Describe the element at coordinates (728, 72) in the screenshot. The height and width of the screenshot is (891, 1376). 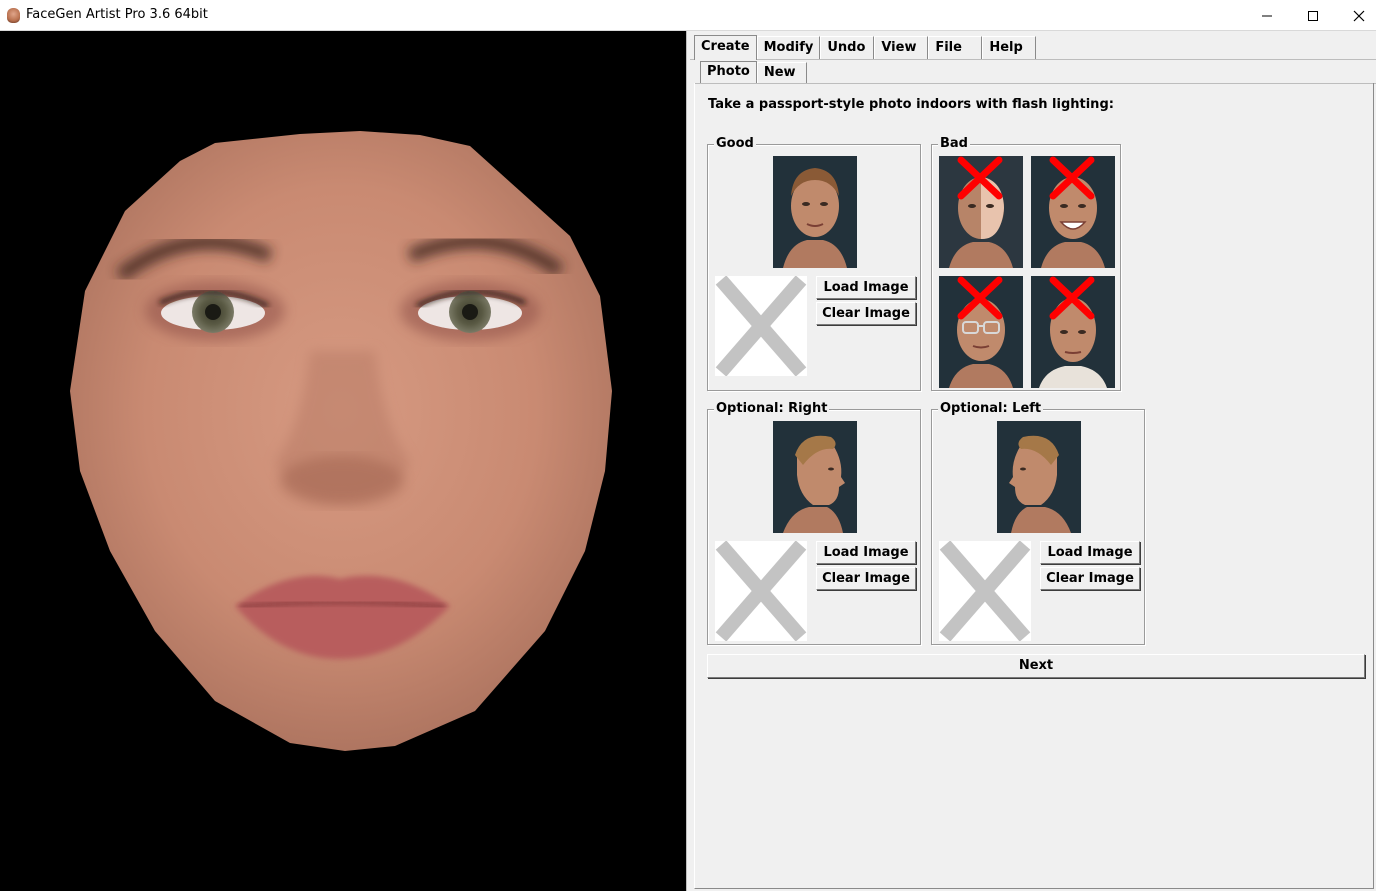
I see `tab-photo: Photo` at that location.